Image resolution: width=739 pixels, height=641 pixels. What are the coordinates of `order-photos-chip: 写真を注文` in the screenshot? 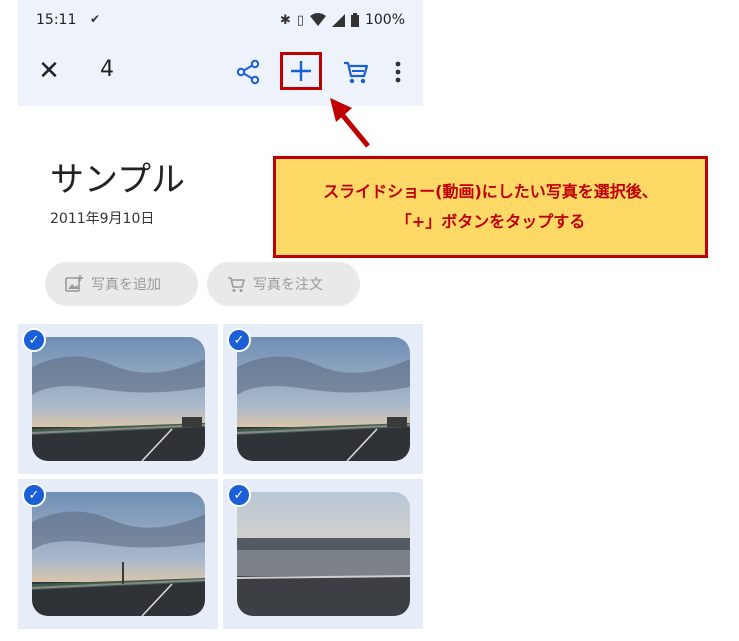 It's located at (283, 284).